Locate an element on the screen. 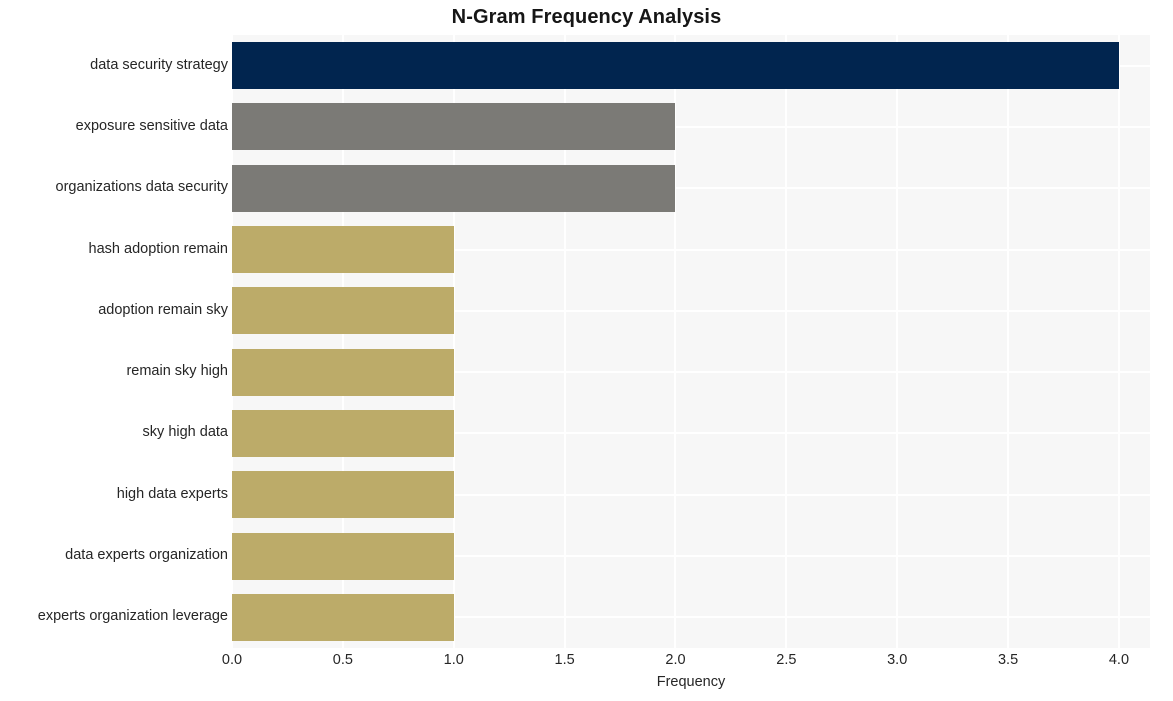  x-axis-tick-label: 1.0 is located at coordinates (453, 660).